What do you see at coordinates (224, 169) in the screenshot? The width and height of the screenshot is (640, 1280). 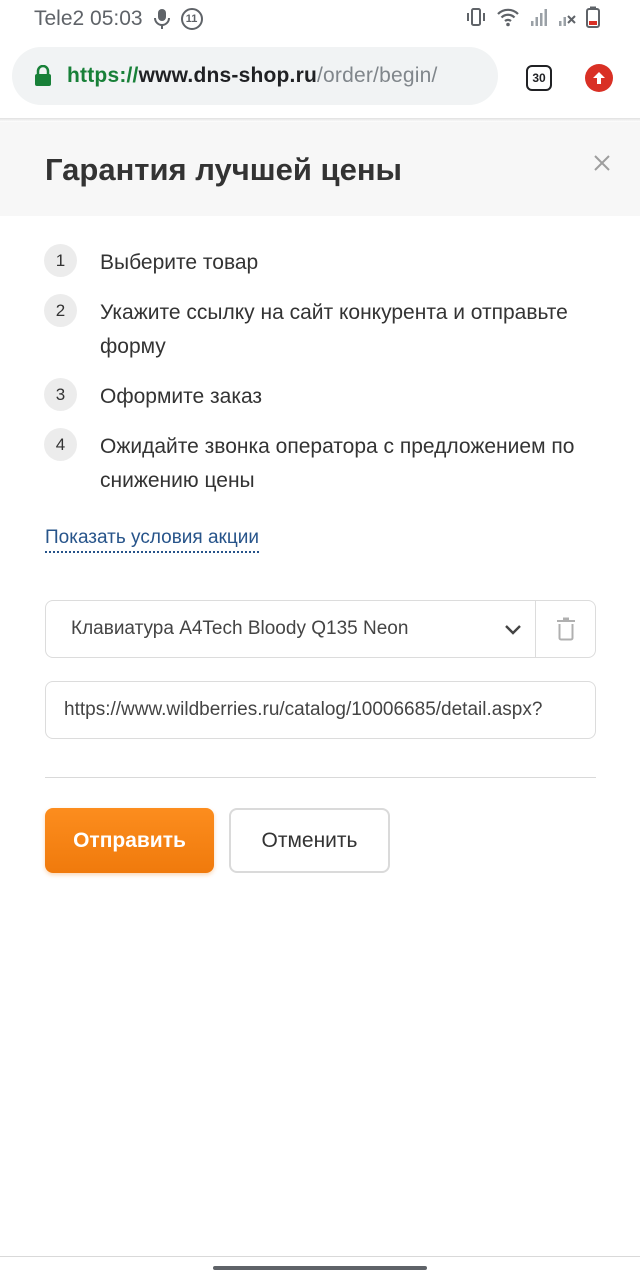 I see `modal-title: Гарантия лучшей цены` at bounding box center [224, 169].